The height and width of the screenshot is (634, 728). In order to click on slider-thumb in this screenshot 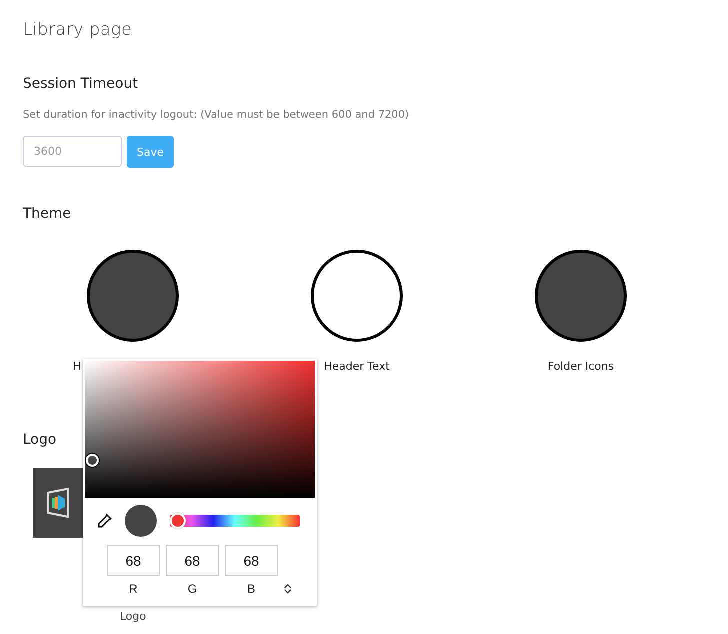, I will do `click(178, 521)`.